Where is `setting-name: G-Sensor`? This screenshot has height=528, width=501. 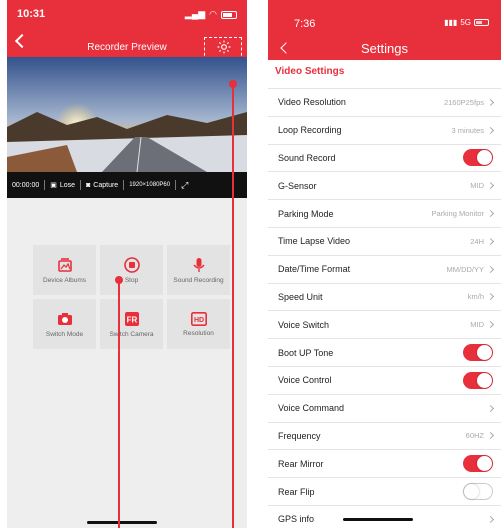 setting-name: G-Sensor is located at coordinates (297, 185).